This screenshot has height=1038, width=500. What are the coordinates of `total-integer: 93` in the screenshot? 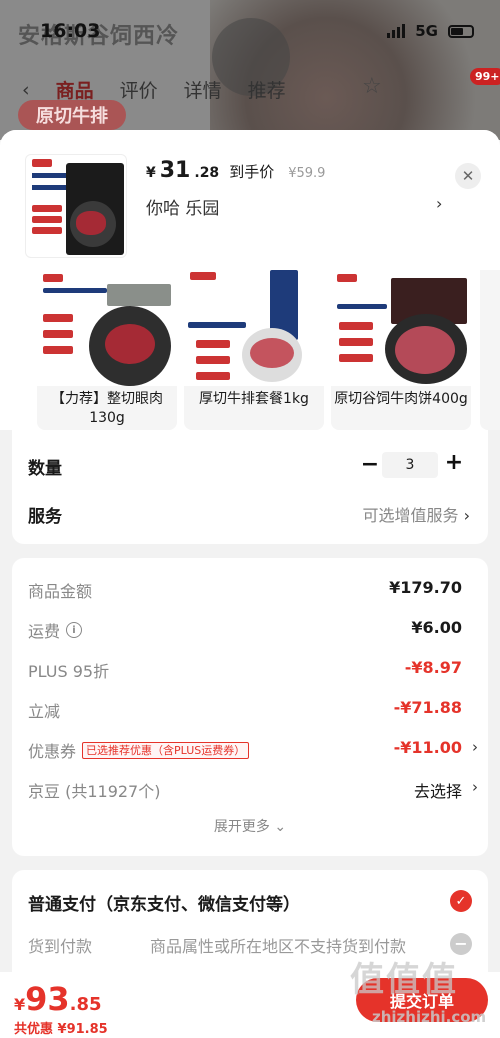 It's located at (47, 999).